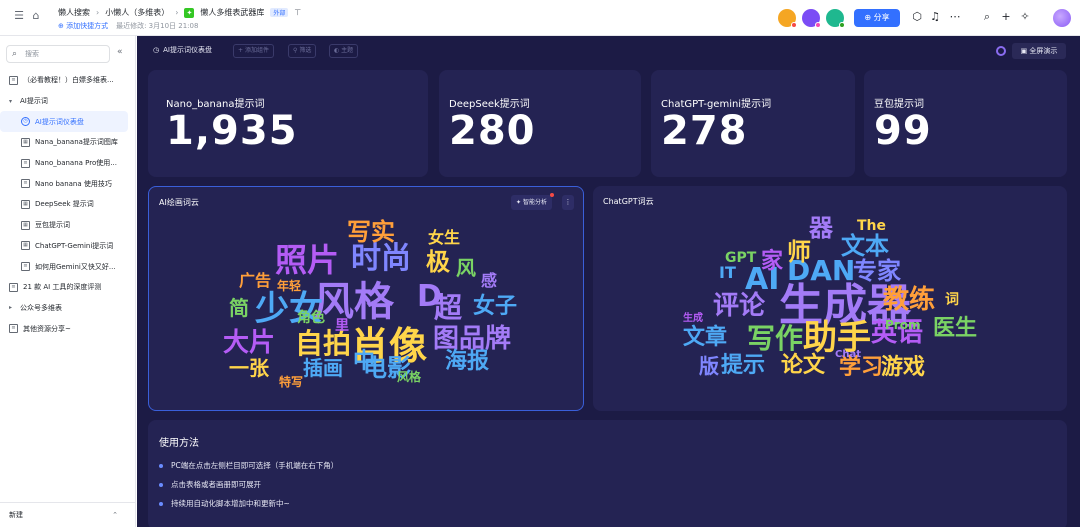 This screenshot has height=527, width=1080. What do you see at coordinates (955, 328) in the screenshot?
I see `wordcloud-word: 医生` at bounding box center [955, 328].